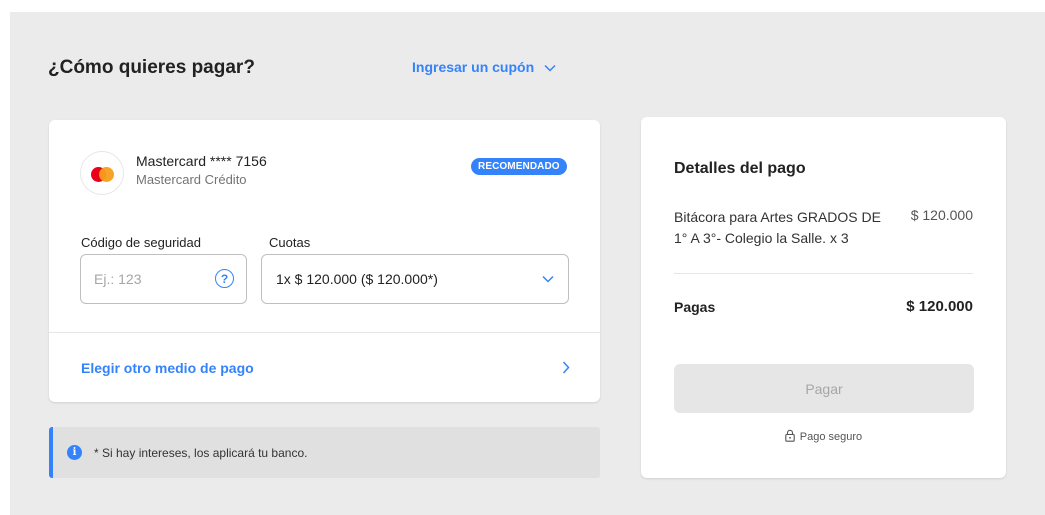 This screenshot has height=515, width=1045. Describe the element at coordinates (324, 367) in the screenshot. I see `other-payment-method-link: Elegir otro medio de pago` at that location.